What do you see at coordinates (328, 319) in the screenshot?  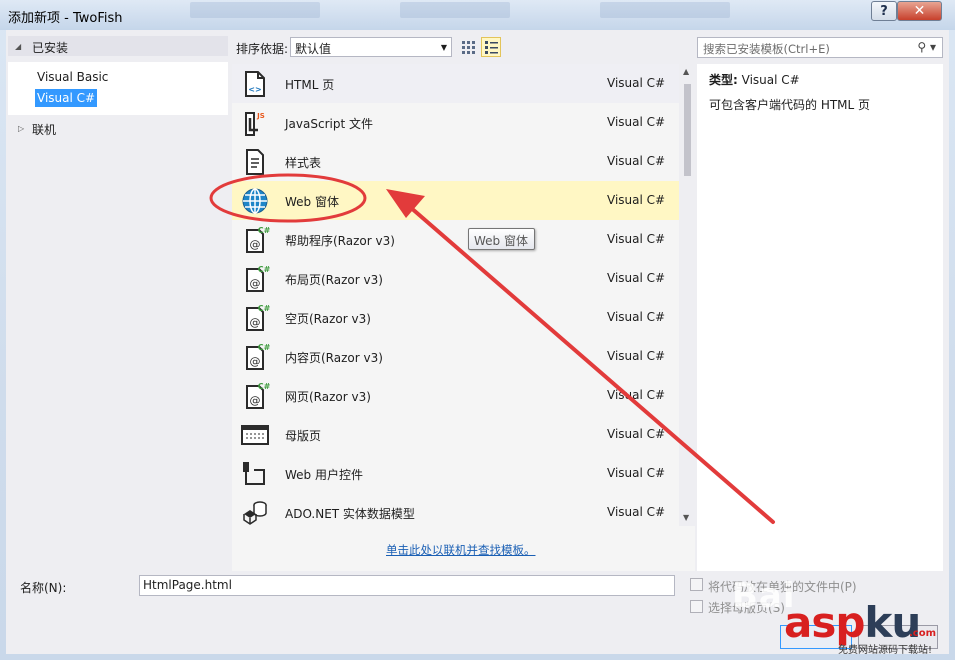 I see `template-name: 空页(Razor v3)` at bounding box center [328, 319].